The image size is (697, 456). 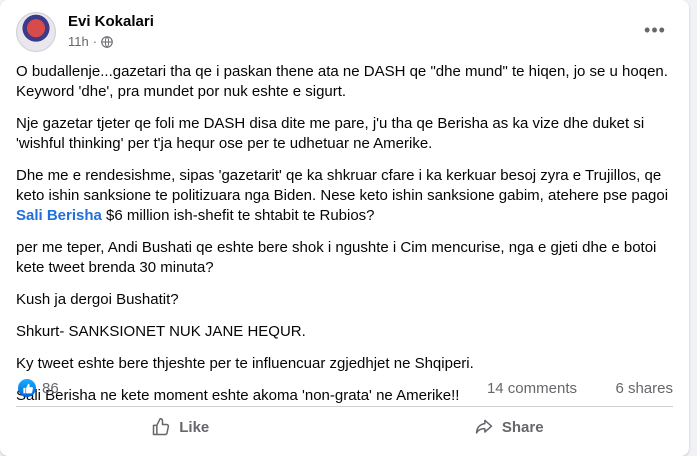 What do you see at coordinates (111, 21) in the screenshot?
I see `author-name: Evi Kokalari` at bounding box center [111, 21].